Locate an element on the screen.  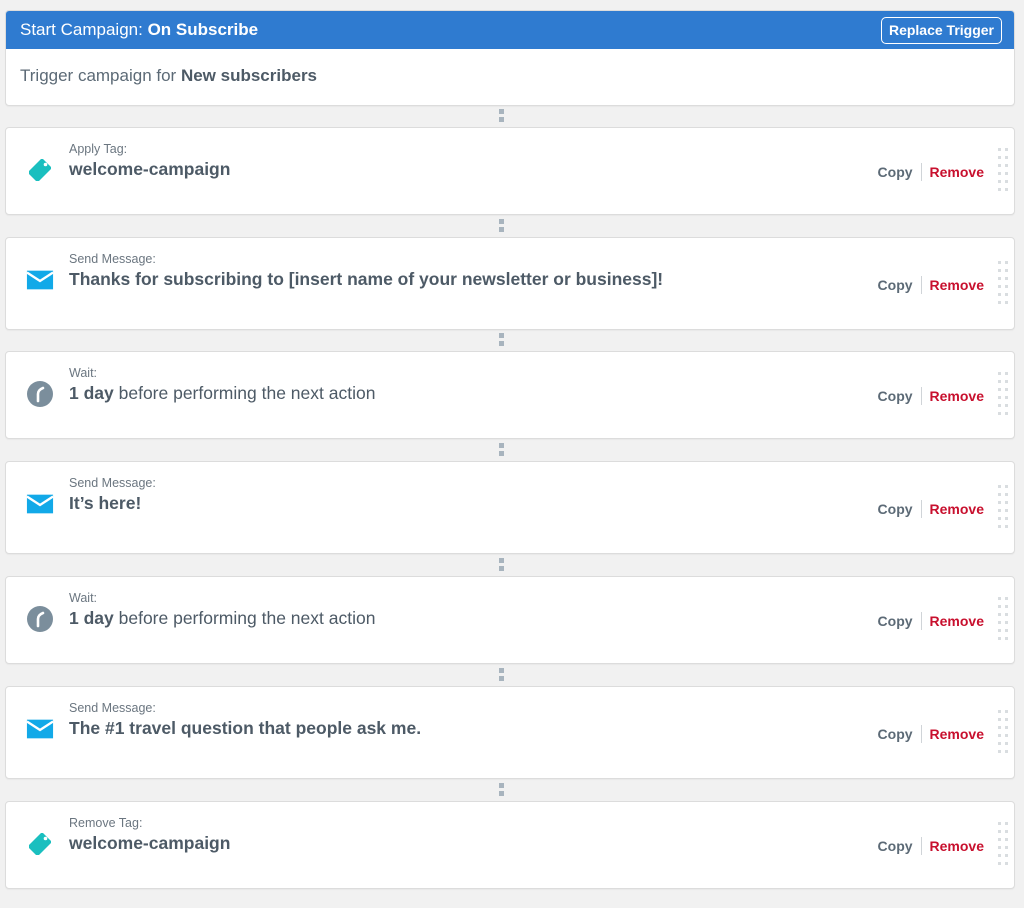
trigger-title: Start Campaign: On Subscribe is located at coordinates (139, 30).